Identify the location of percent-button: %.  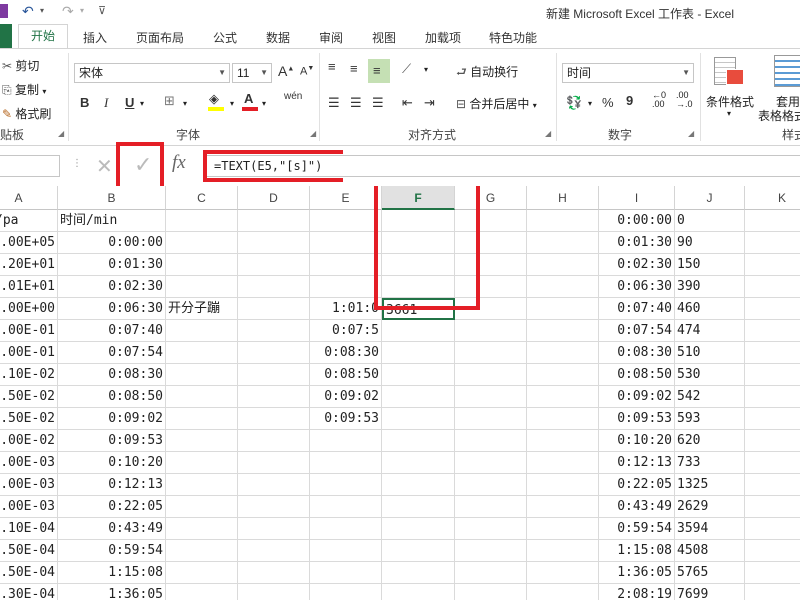
(608, 102).